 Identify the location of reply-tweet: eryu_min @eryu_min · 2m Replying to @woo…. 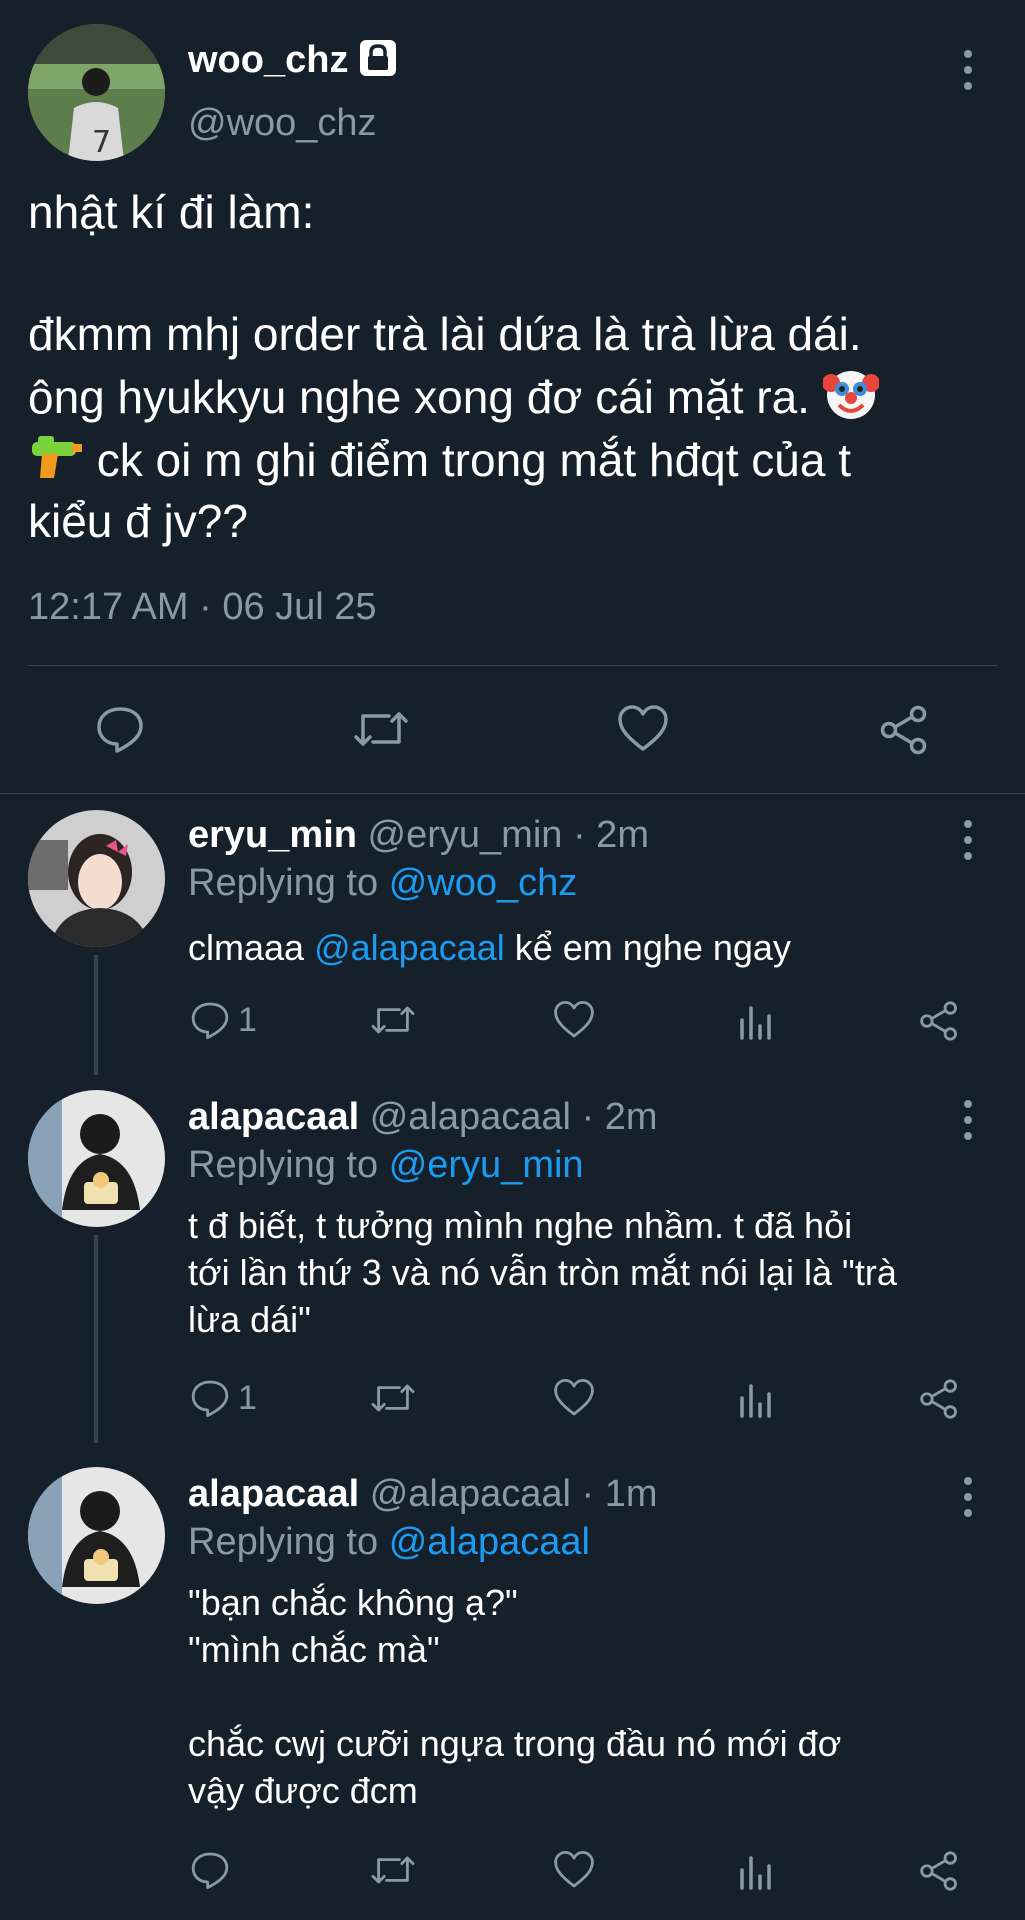
(512, 932).